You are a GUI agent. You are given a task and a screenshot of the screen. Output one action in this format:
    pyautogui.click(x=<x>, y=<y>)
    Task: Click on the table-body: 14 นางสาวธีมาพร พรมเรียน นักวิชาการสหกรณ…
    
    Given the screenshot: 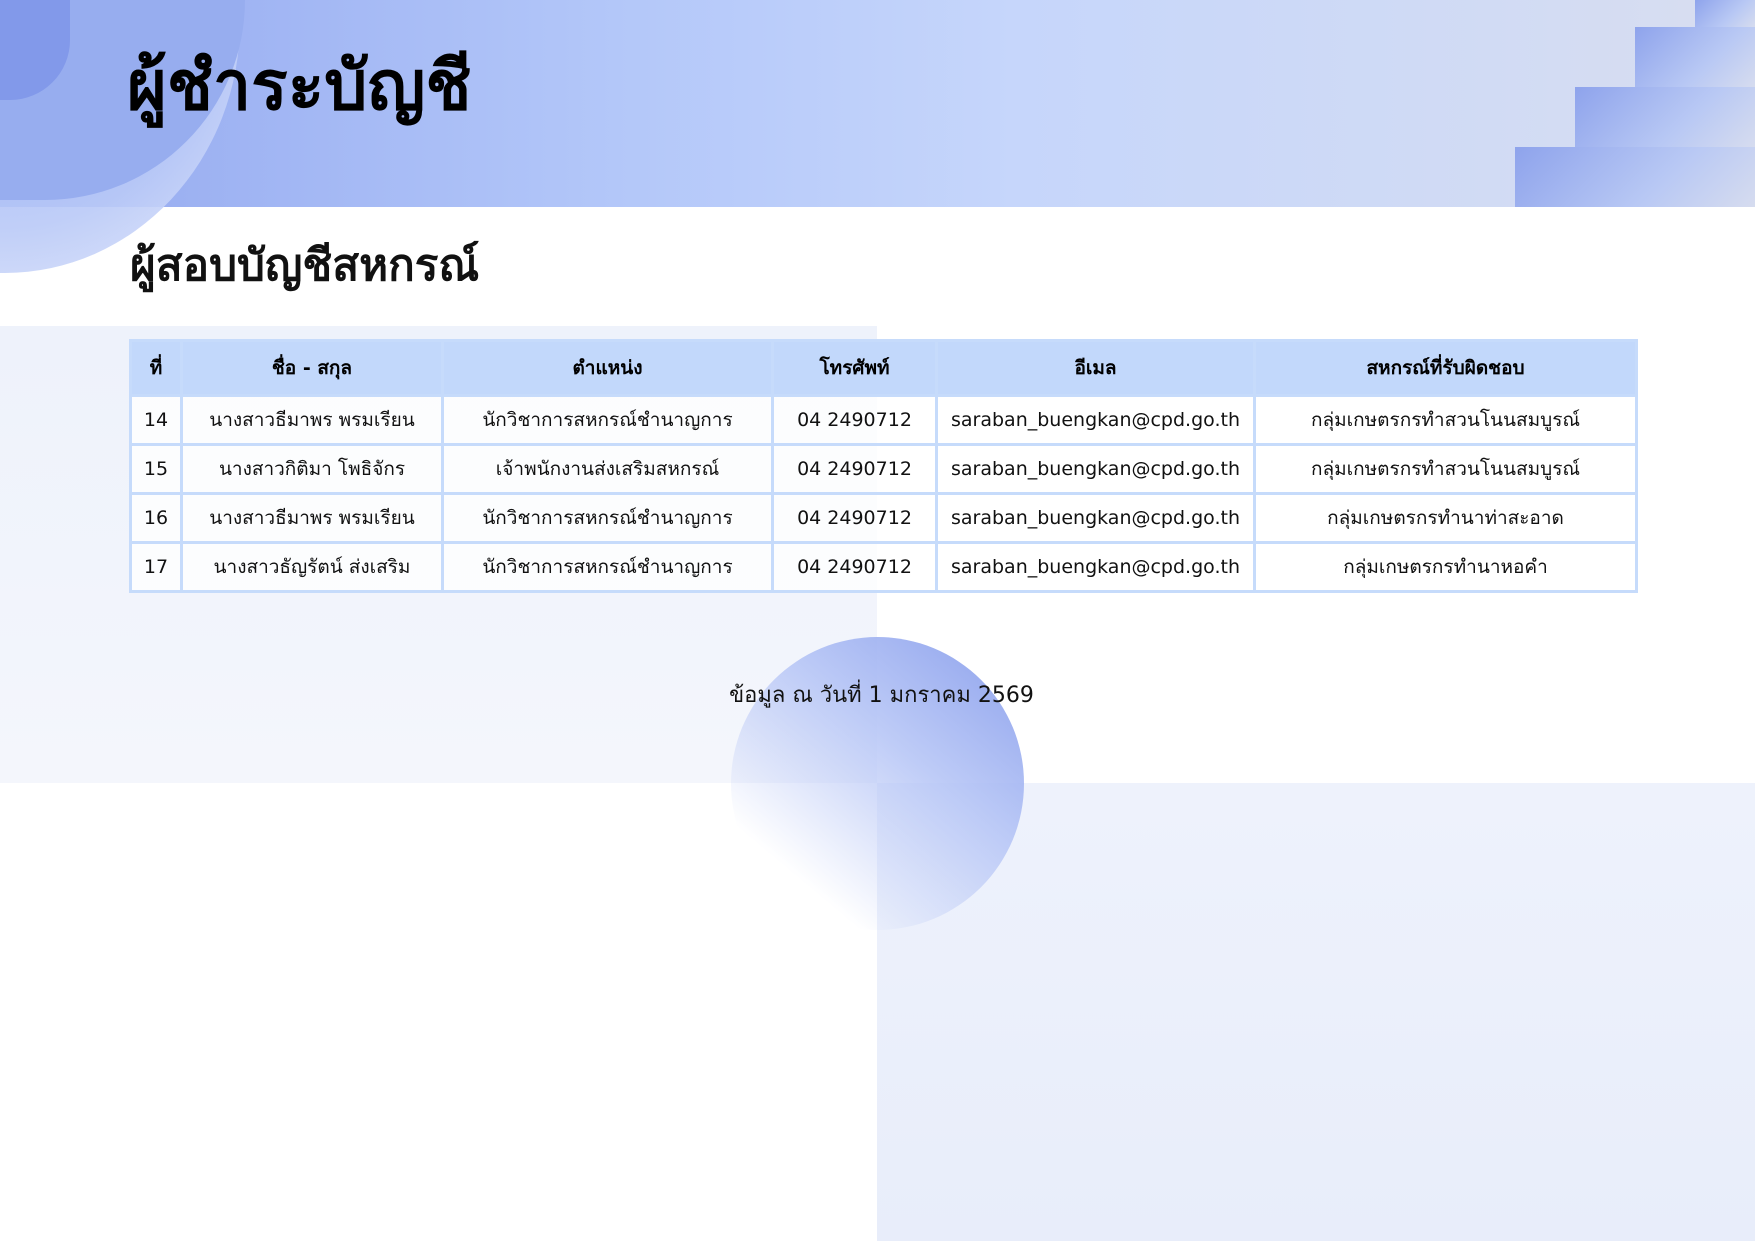 What is the action you would take?
    pyautogui.click(x=883, y=493)
    